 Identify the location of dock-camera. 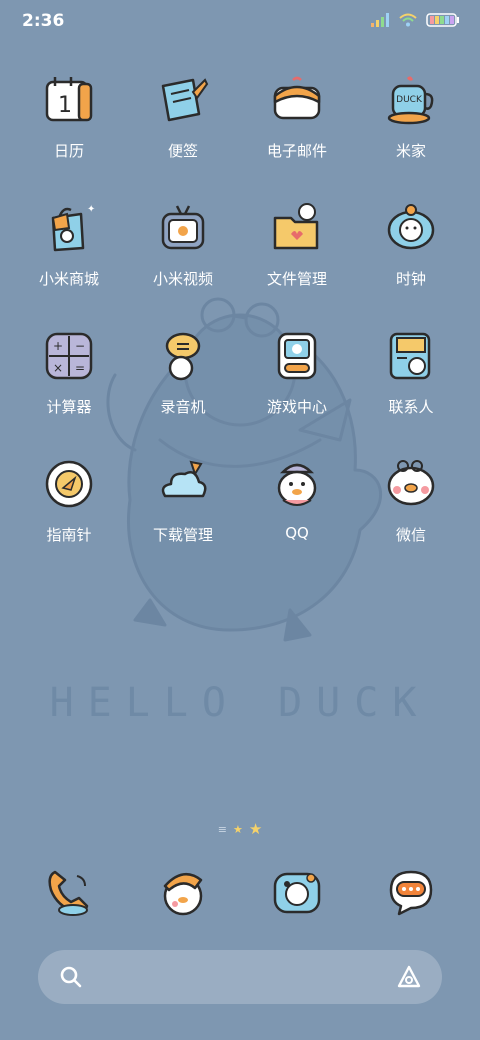
(297, 896).